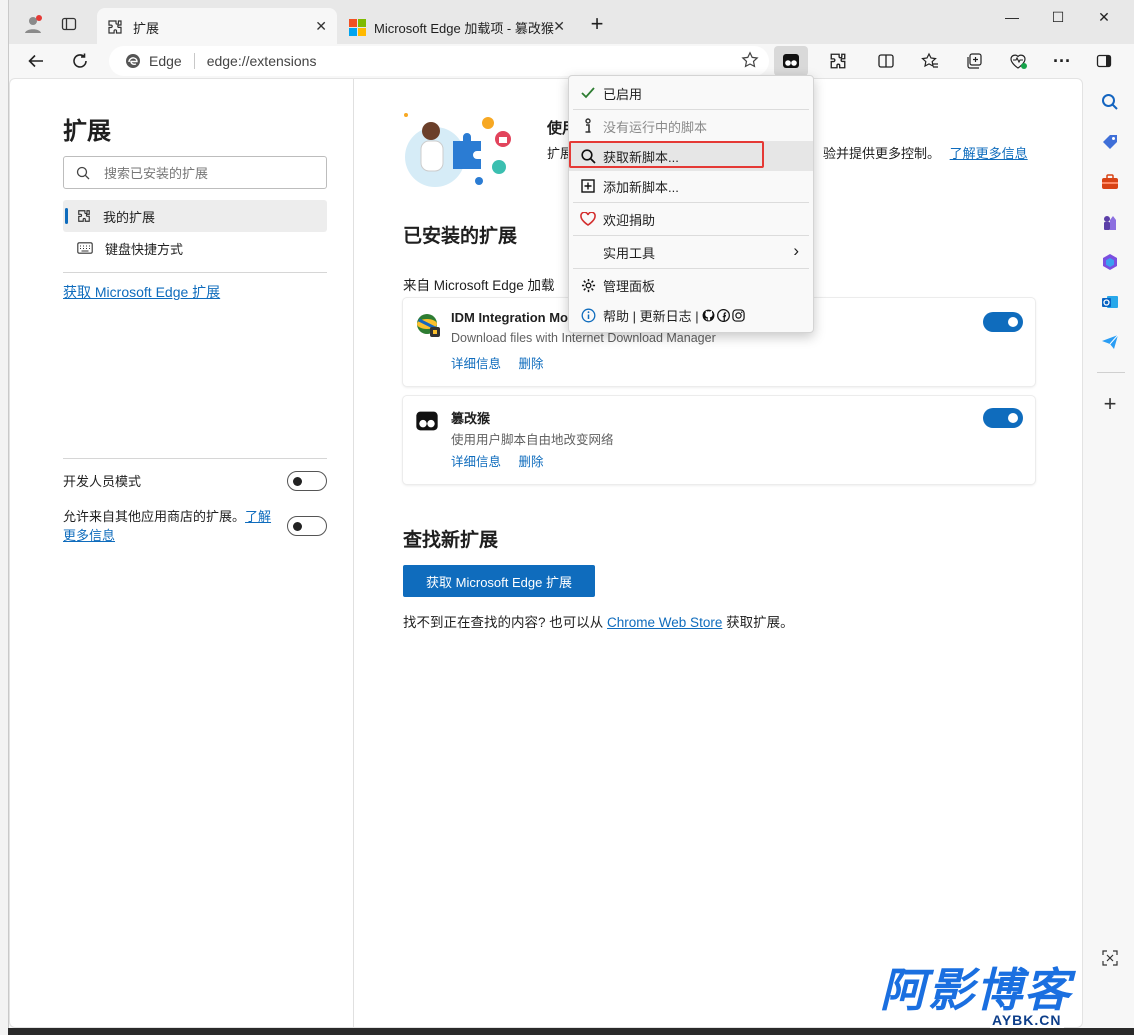 The height and width of the screenshot is (1035, 1134). I want to click on shopping-tag-icon, so click(1110, 142).